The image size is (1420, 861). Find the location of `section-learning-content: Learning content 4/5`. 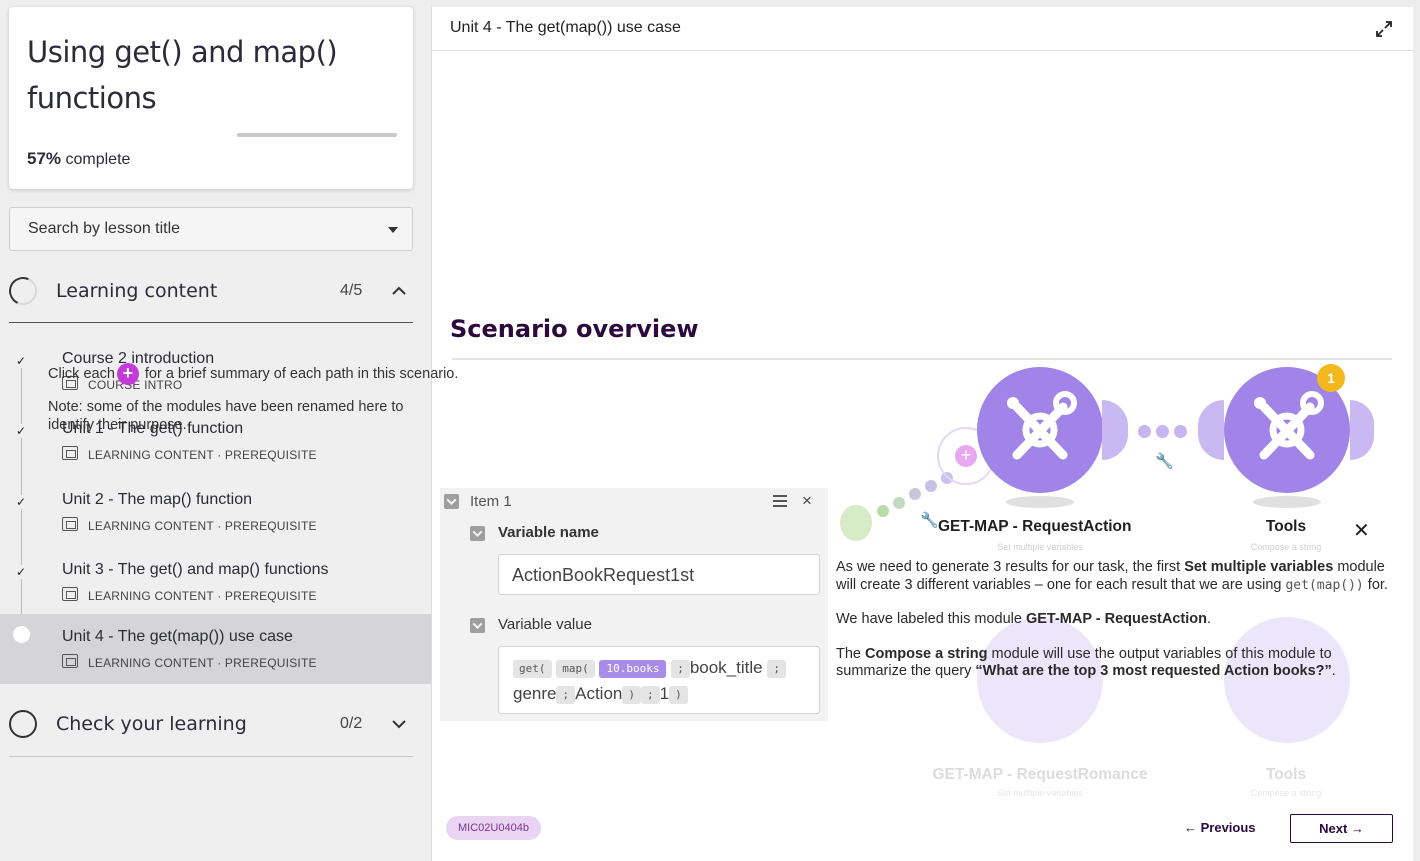

section-learning-content: Learning content 4/5 is located at coordinates (209, 292).